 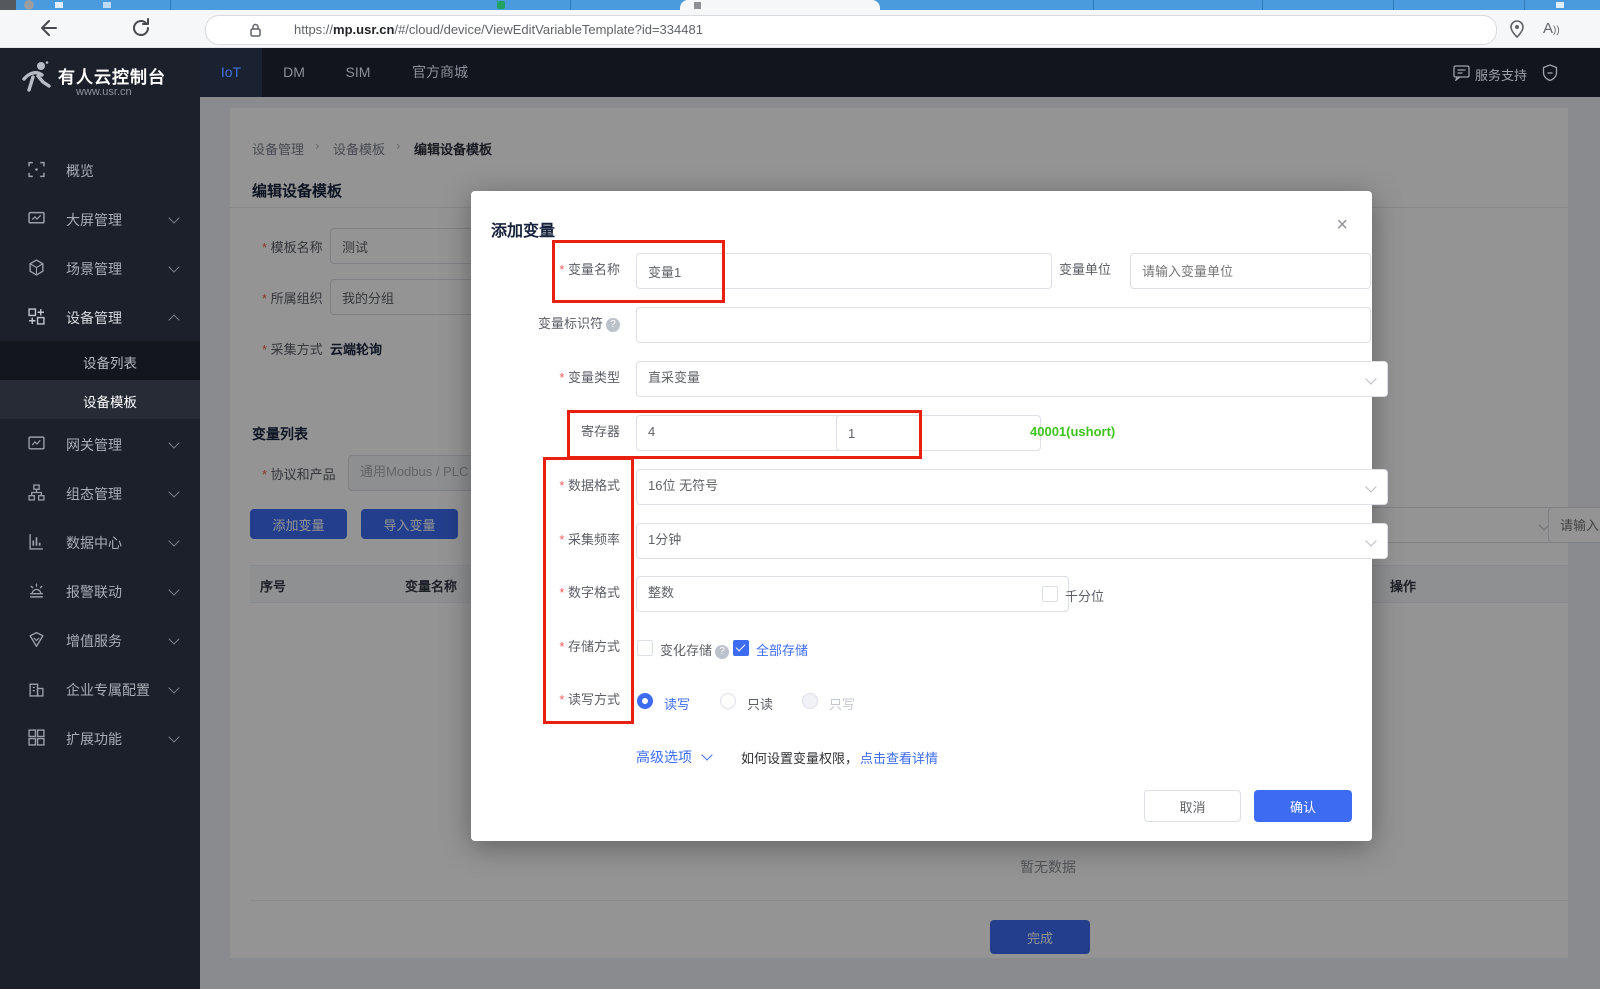 I want to click on number-format-select: 整数, so click(x=852, y=594).